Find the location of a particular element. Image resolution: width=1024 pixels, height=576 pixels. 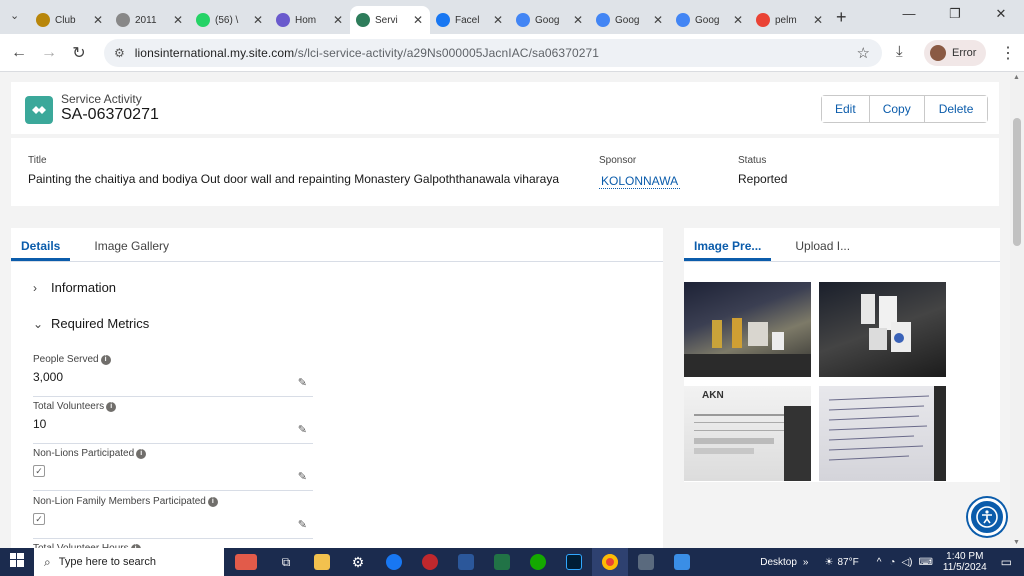

wifi-icon: ◔ is located at coordinates (892, 562).